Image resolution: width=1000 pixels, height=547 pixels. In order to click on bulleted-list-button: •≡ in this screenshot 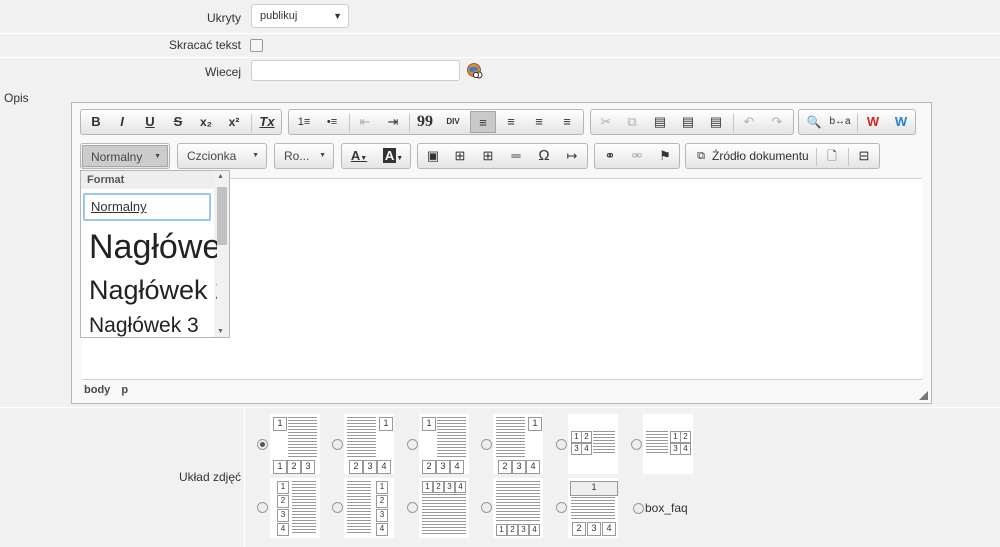, I will do `click(332, 122)`.